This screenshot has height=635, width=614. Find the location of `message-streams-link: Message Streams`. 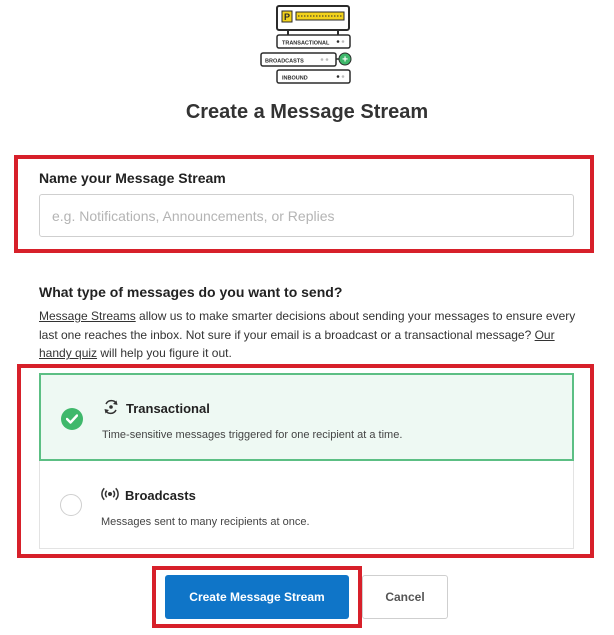

message-streams-link: Message Streams is located at coordinates (87, 316).